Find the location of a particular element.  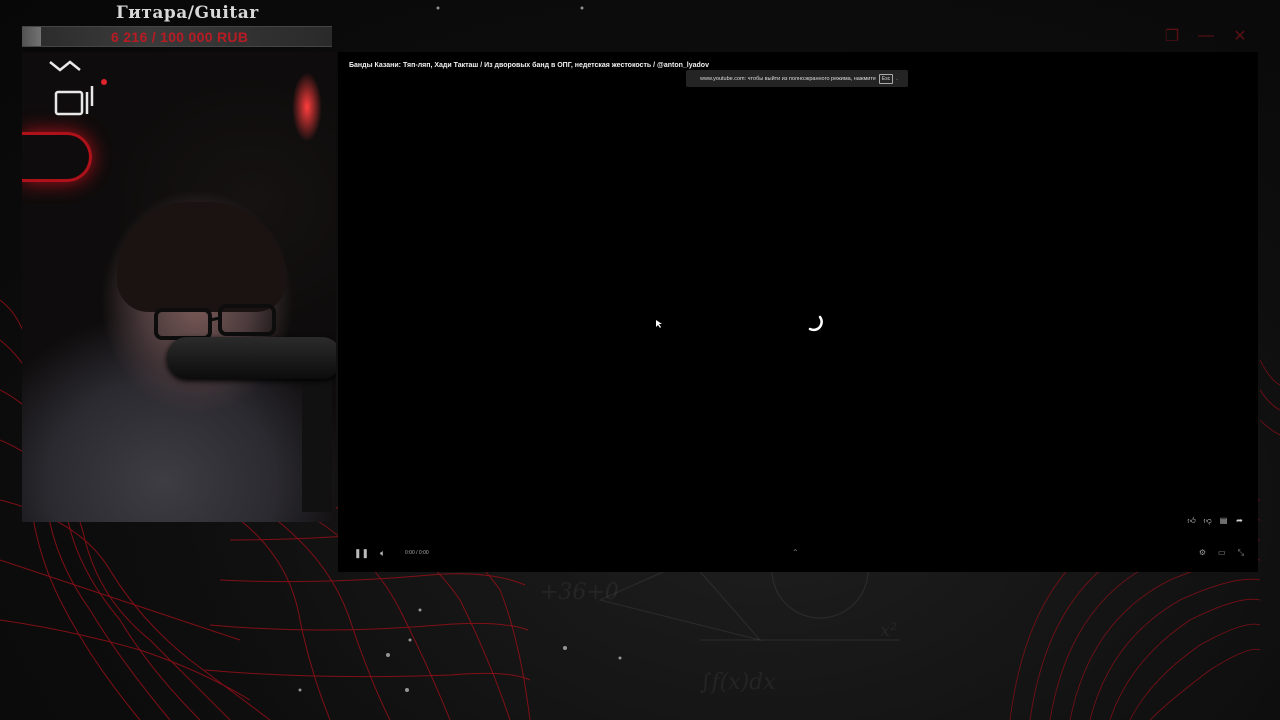

dislike-icon: 👎︎ is located at coordinates (1207, 520).